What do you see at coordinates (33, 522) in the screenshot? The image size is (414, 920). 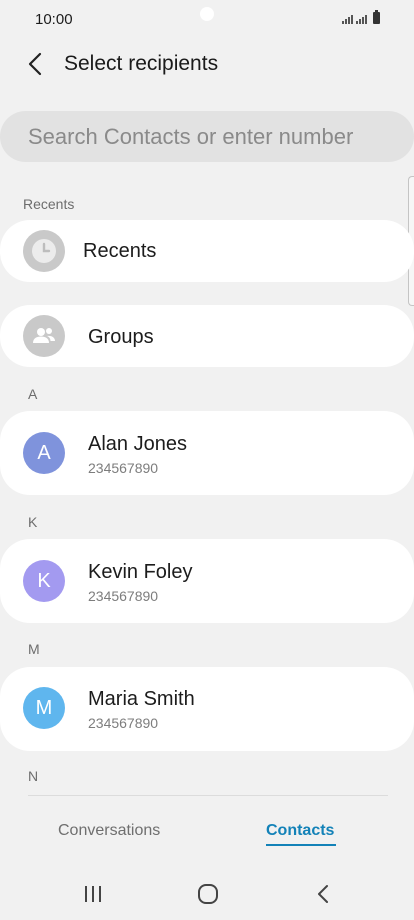 I see `section-label-k: K` at bounding box center [33, 522].